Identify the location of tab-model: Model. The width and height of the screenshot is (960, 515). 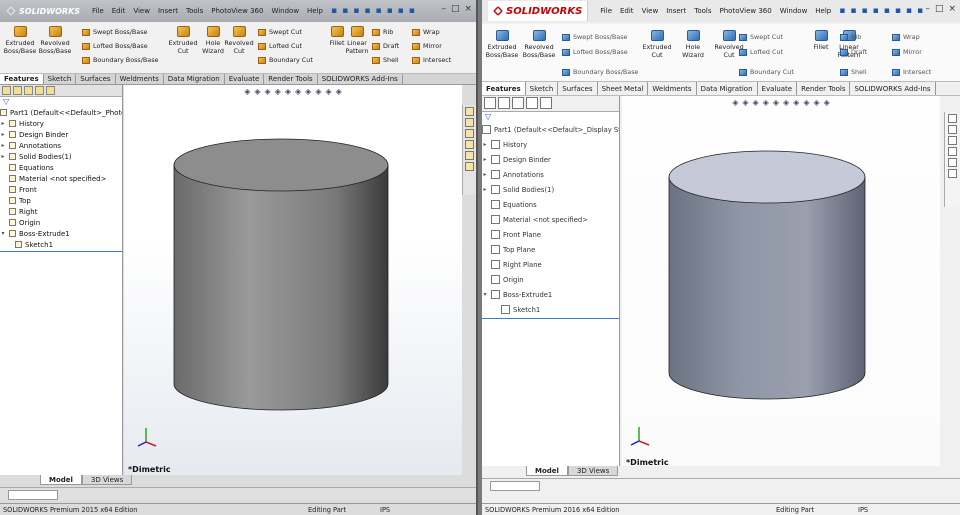
(547, 471).